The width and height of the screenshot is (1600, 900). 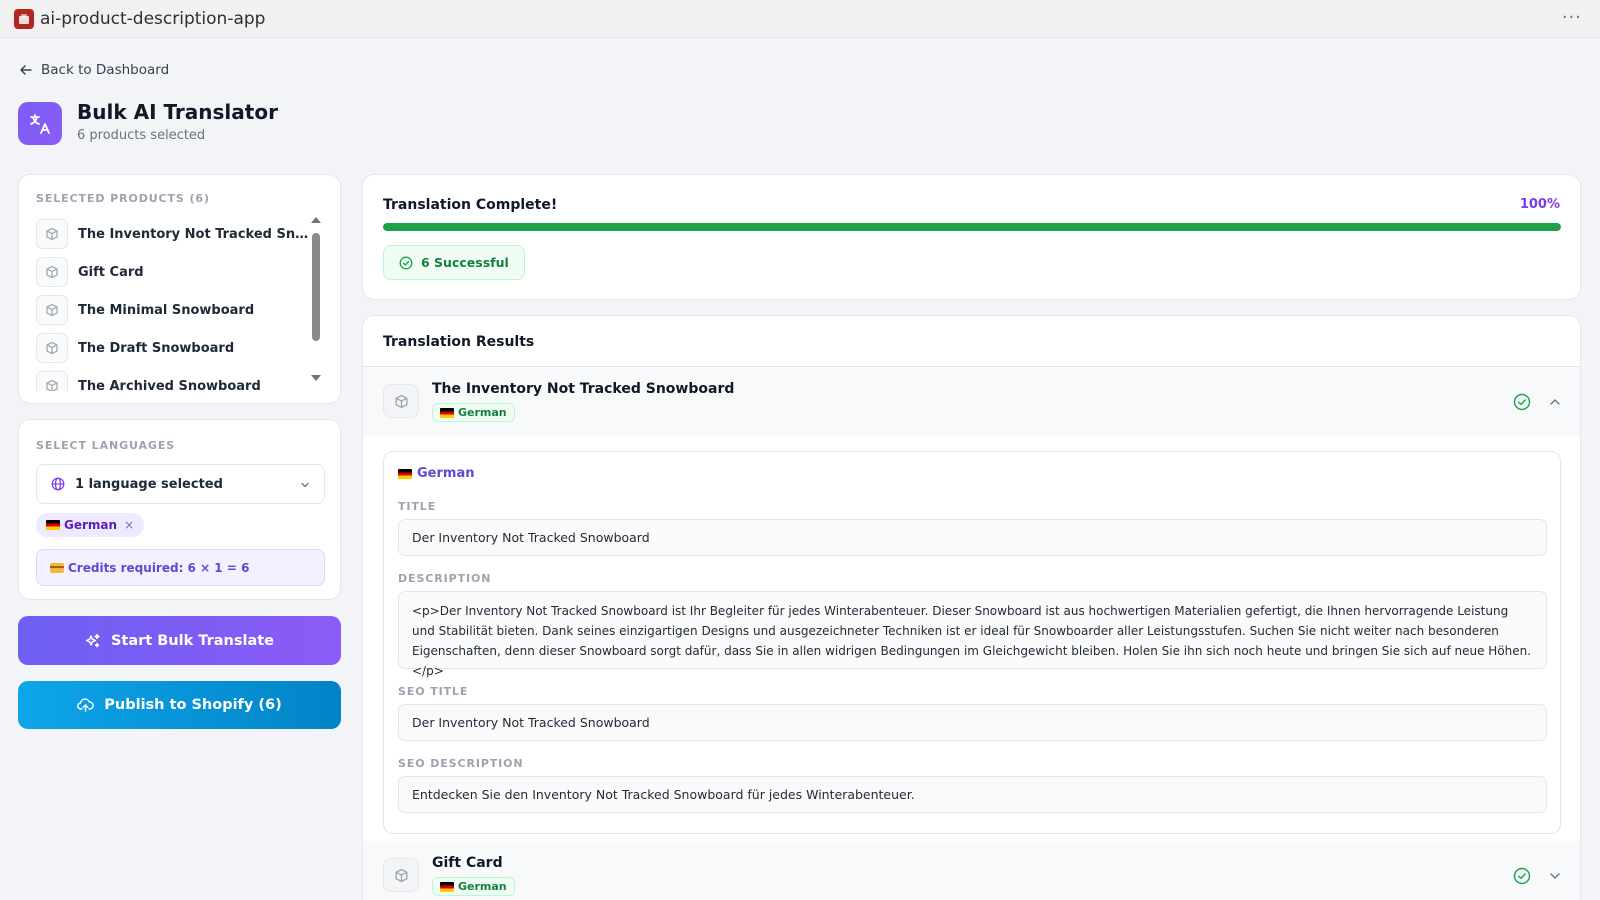 I want to click on scroll-up-arrow-icon, so click(x=316, y=220).